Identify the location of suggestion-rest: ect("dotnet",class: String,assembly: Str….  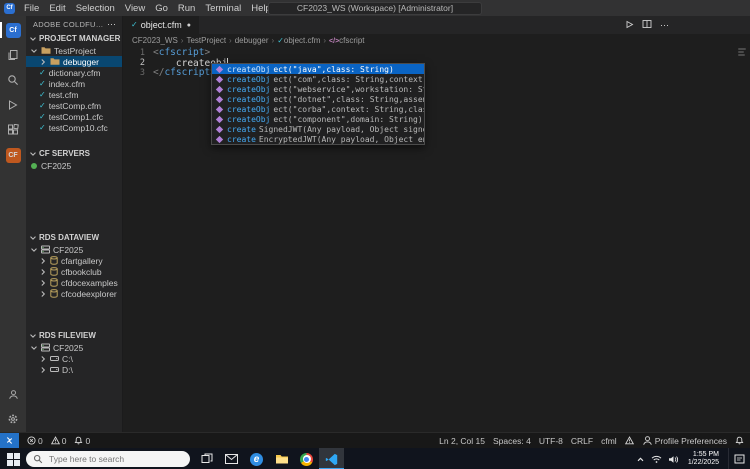
(348, 99).